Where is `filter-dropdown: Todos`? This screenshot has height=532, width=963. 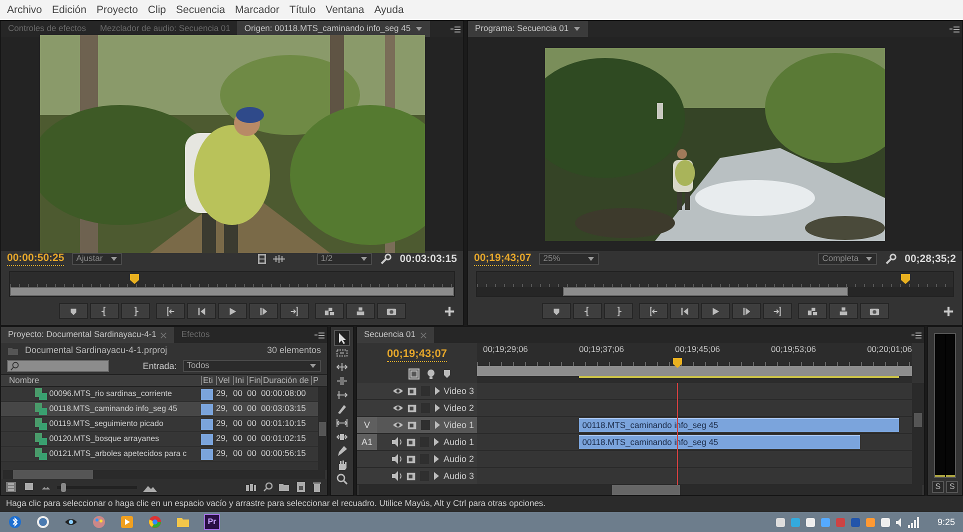
filter-dropdown: Todos is located at coordinates (251, 366).